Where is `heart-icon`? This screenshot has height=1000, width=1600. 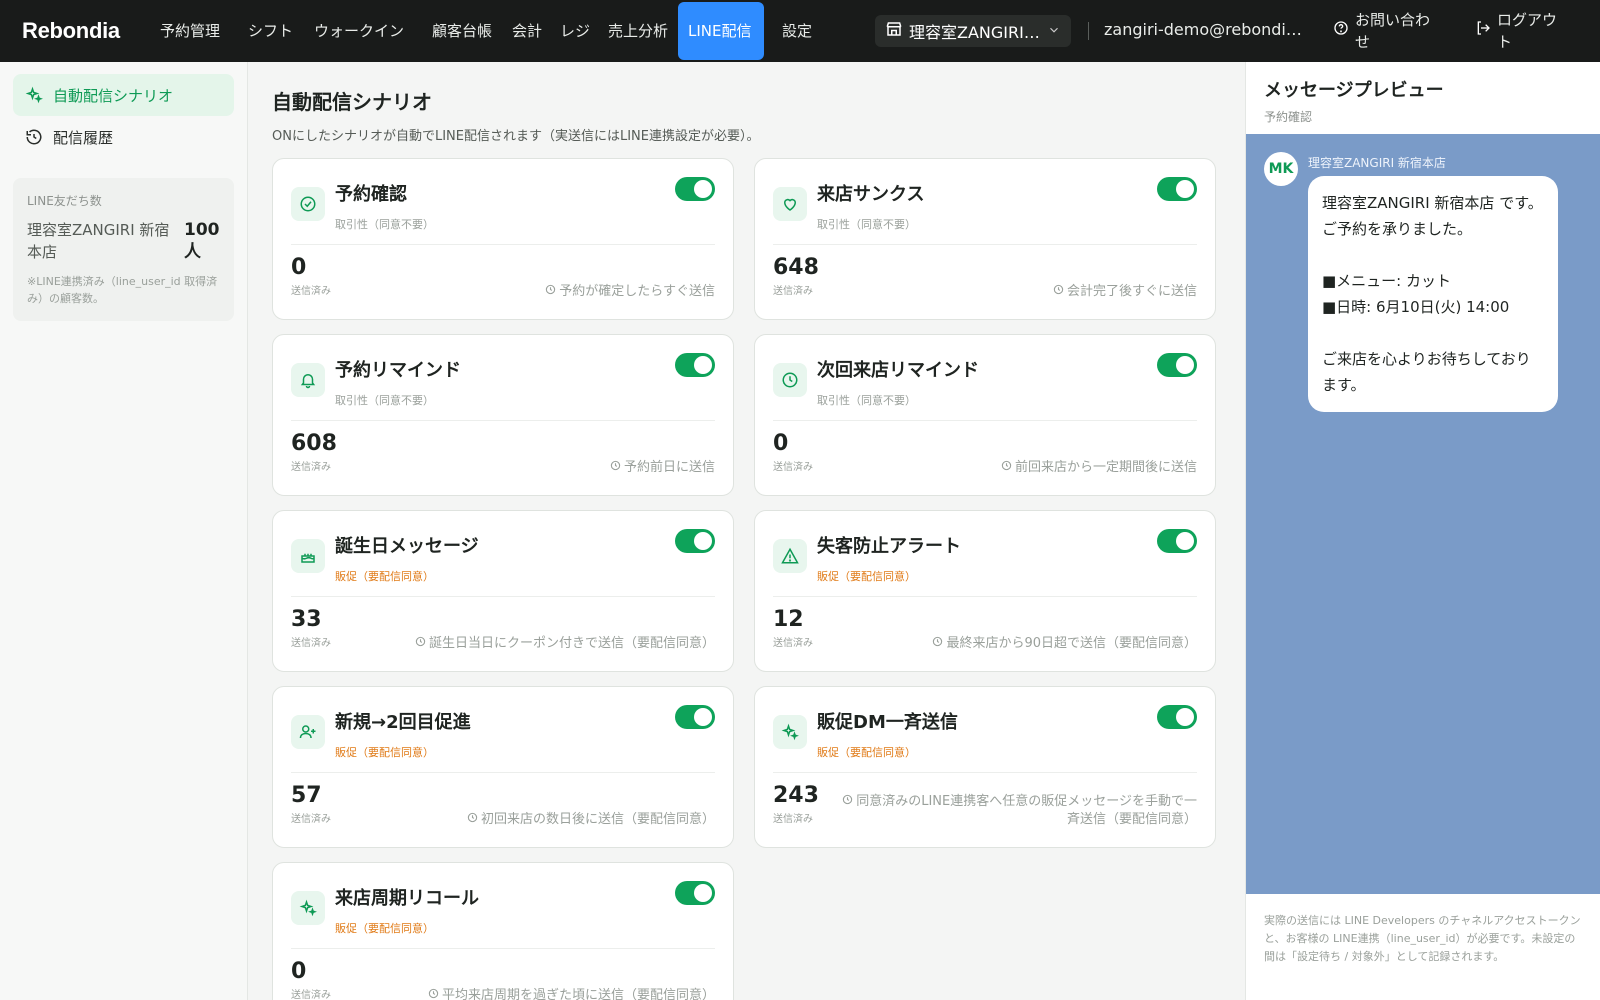
heart-icon is located at coordinates (790, 204).